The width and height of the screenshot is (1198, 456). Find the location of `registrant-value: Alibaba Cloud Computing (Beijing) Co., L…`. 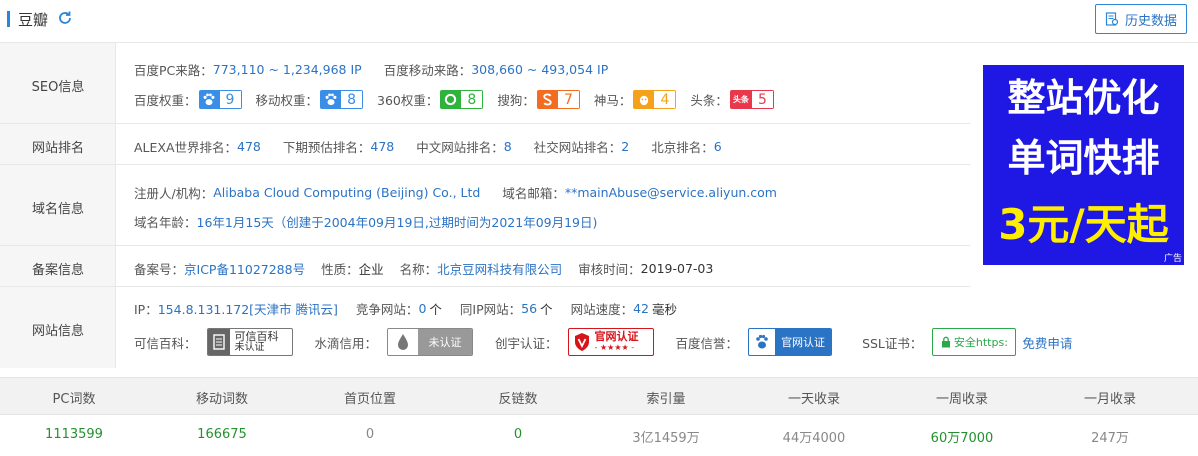

registrant-value: Alibaba Cloud Computing (Beijing) Co., L… is located at coordinates (346, 192).